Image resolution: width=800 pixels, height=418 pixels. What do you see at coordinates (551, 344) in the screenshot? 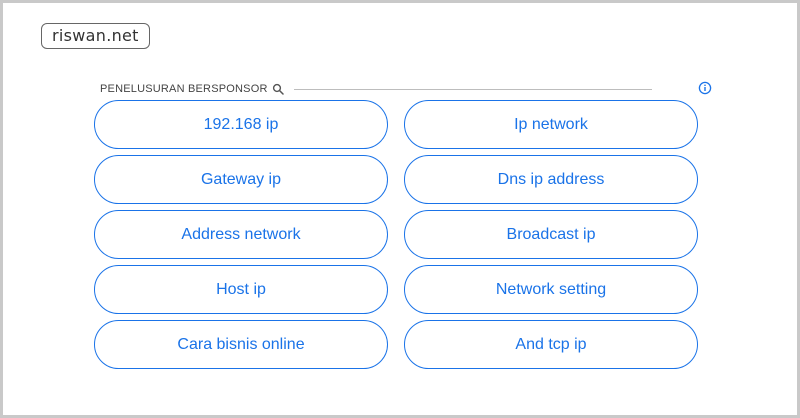
I see `sponsored-link-button: And tcp ip` at bounding box center [551, 344].